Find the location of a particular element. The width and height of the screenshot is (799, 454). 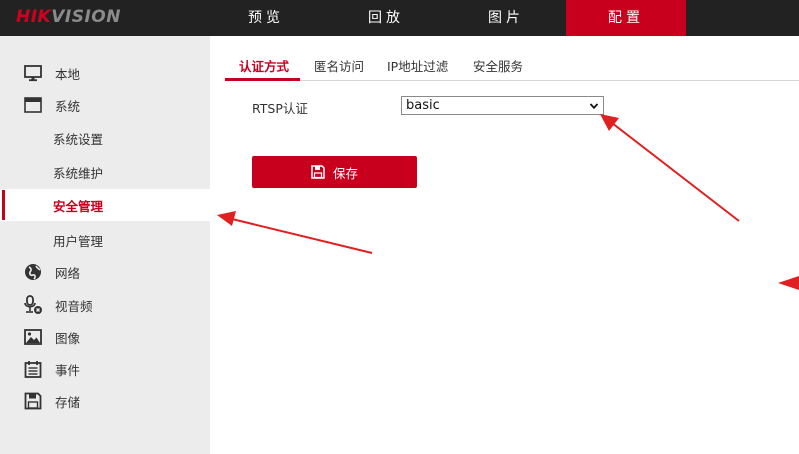

sidebar-item-label: 网络 is located at coordinates (68, 273).